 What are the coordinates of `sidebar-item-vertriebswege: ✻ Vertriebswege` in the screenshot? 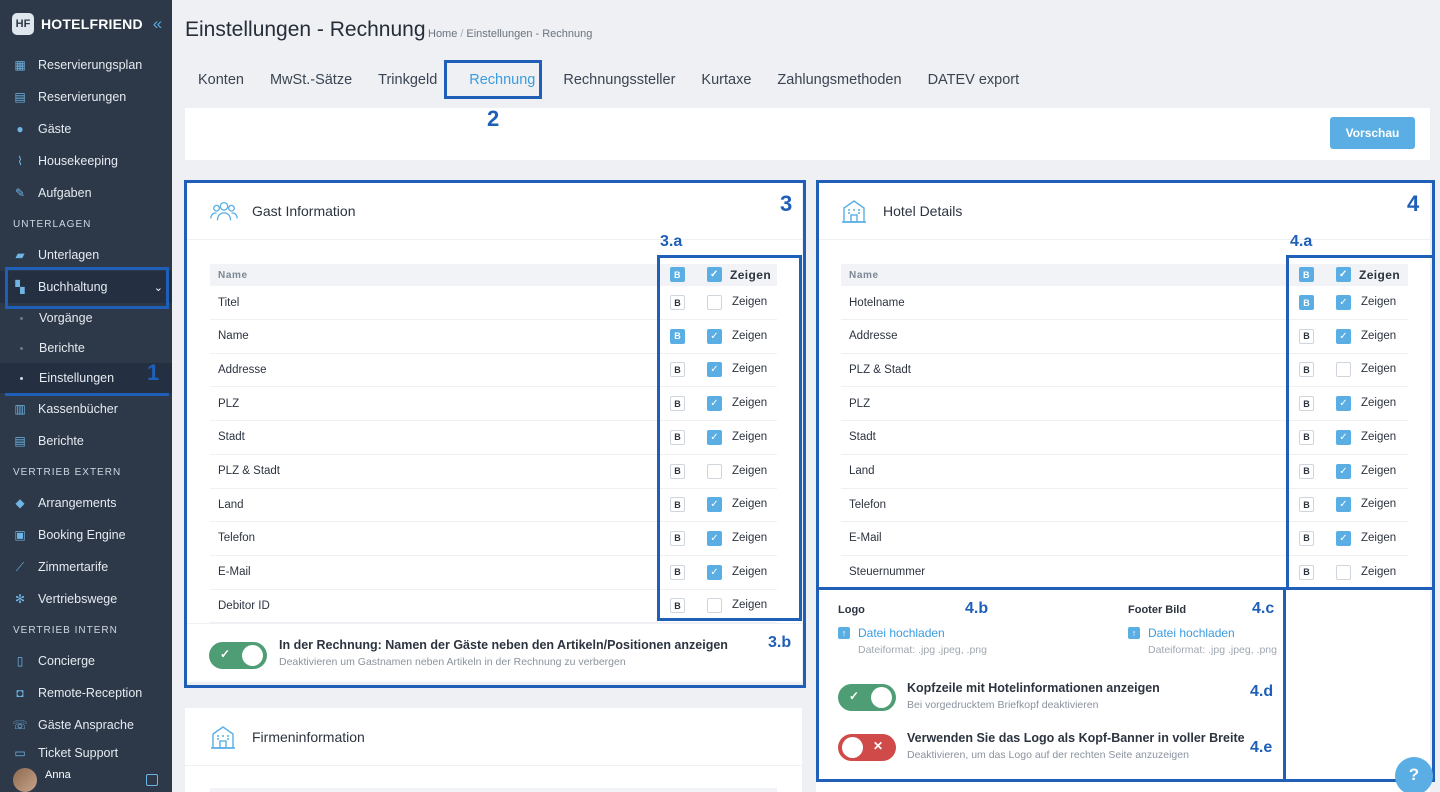 It's located at (86, 599).